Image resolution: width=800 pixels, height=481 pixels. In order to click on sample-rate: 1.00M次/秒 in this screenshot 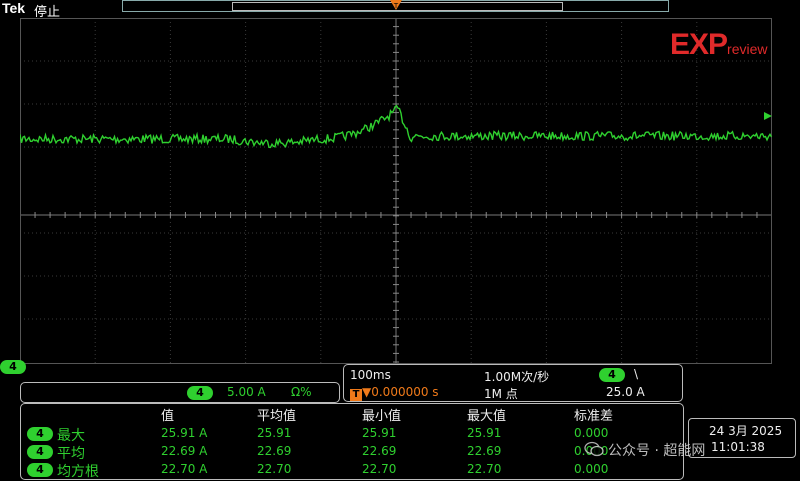, I will do `click(517, 377)`.